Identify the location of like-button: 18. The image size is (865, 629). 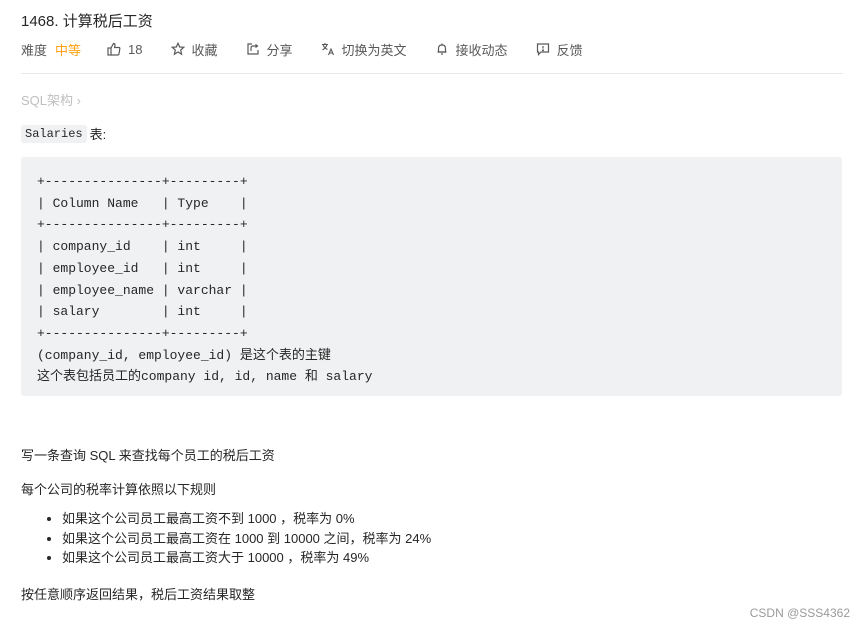
(125, 49).